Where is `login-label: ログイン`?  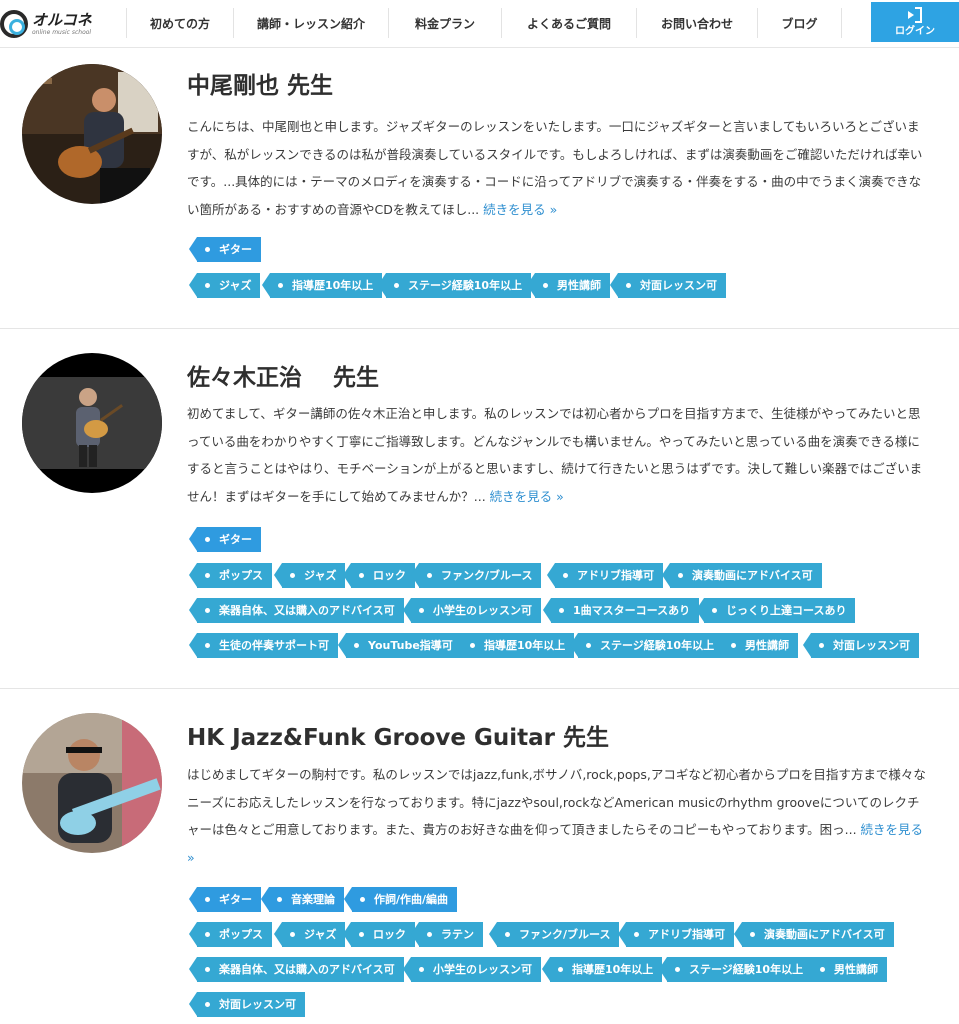 login-label: ログイン is located at coordinates (915, 31).